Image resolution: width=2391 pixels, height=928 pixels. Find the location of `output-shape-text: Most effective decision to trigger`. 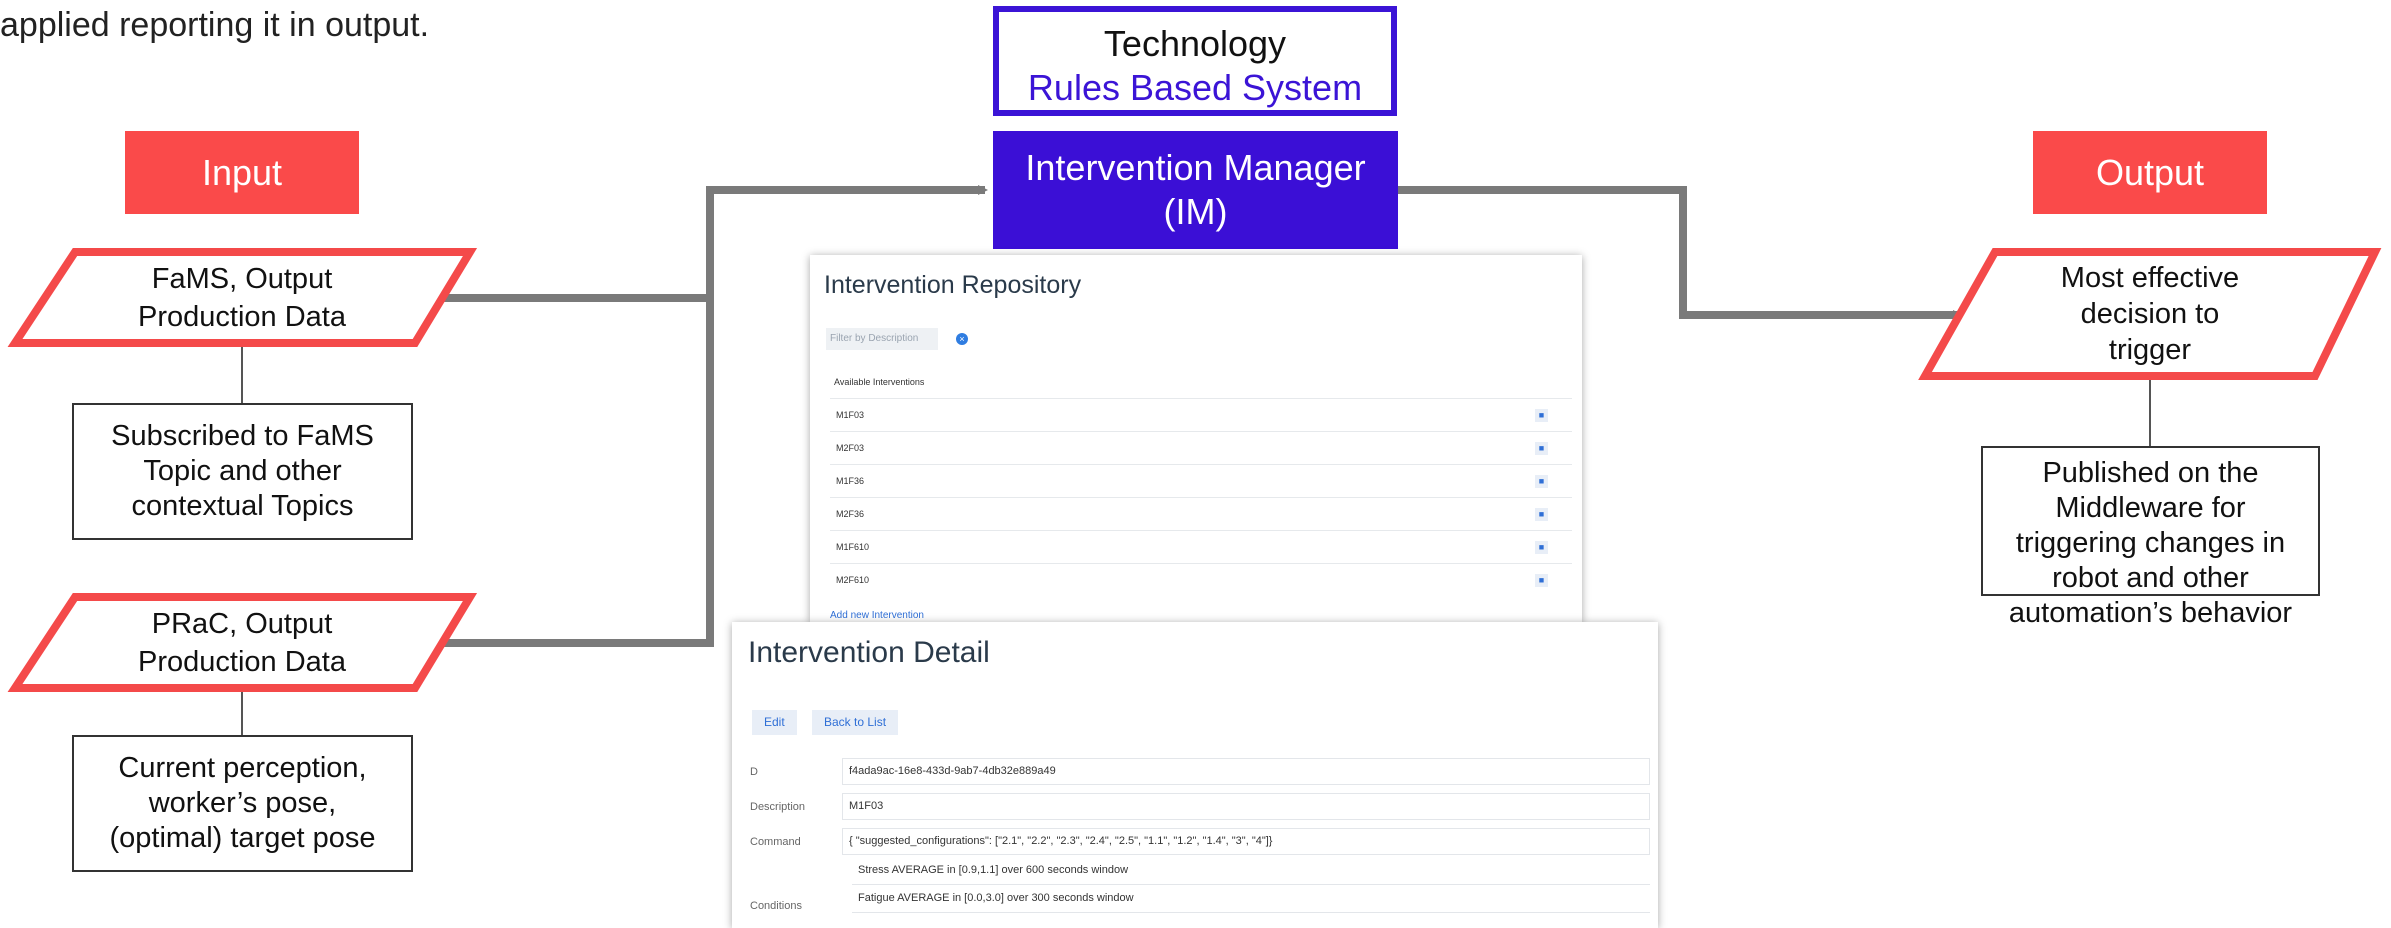

output-shape-text: Most effective decision to trigger is located at coordinates (2150, 314).